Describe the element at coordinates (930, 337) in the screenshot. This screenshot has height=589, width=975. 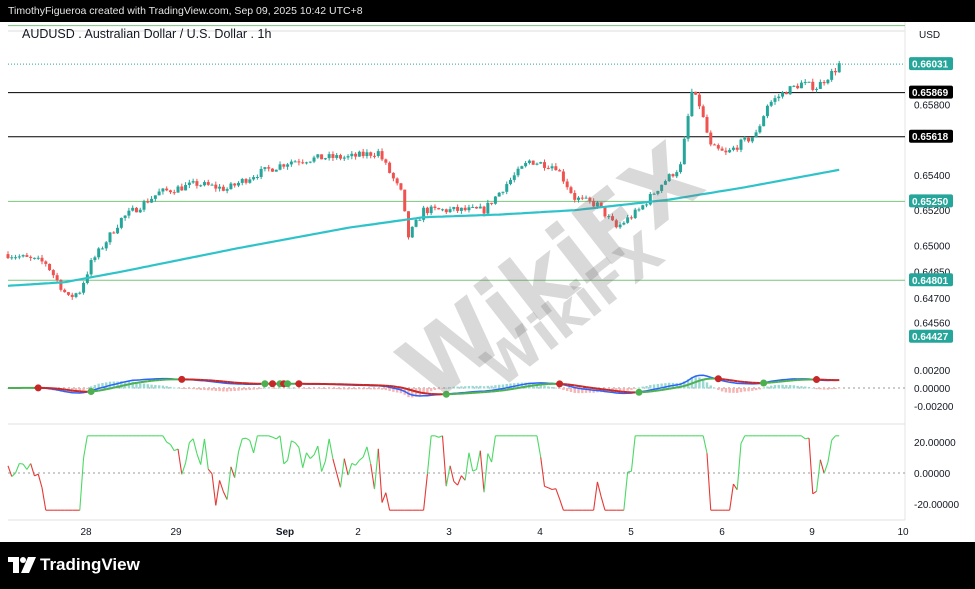
I see `price-label-5: 0.64427` at that location.